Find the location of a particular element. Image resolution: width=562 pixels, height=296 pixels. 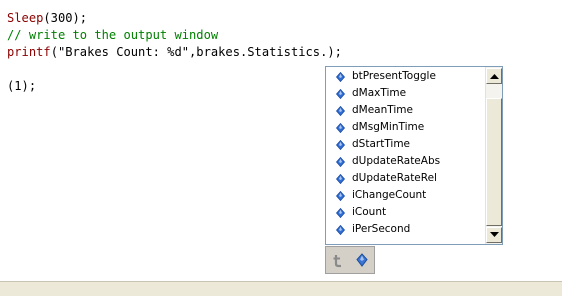

autocomplete-item-label: iChangeCount is located at coordinates (389, 195).